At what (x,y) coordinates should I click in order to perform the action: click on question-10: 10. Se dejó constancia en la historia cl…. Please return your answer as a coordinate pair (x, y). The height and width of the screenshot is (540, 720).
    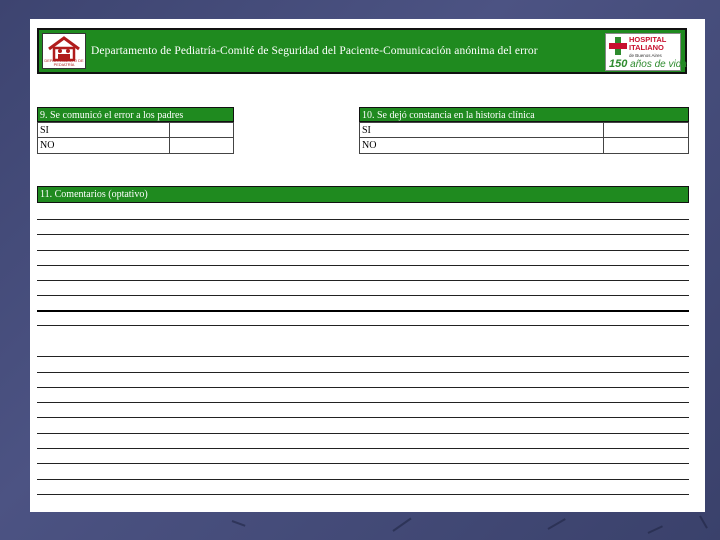
    Looking at the image, I should click on (524, 130).